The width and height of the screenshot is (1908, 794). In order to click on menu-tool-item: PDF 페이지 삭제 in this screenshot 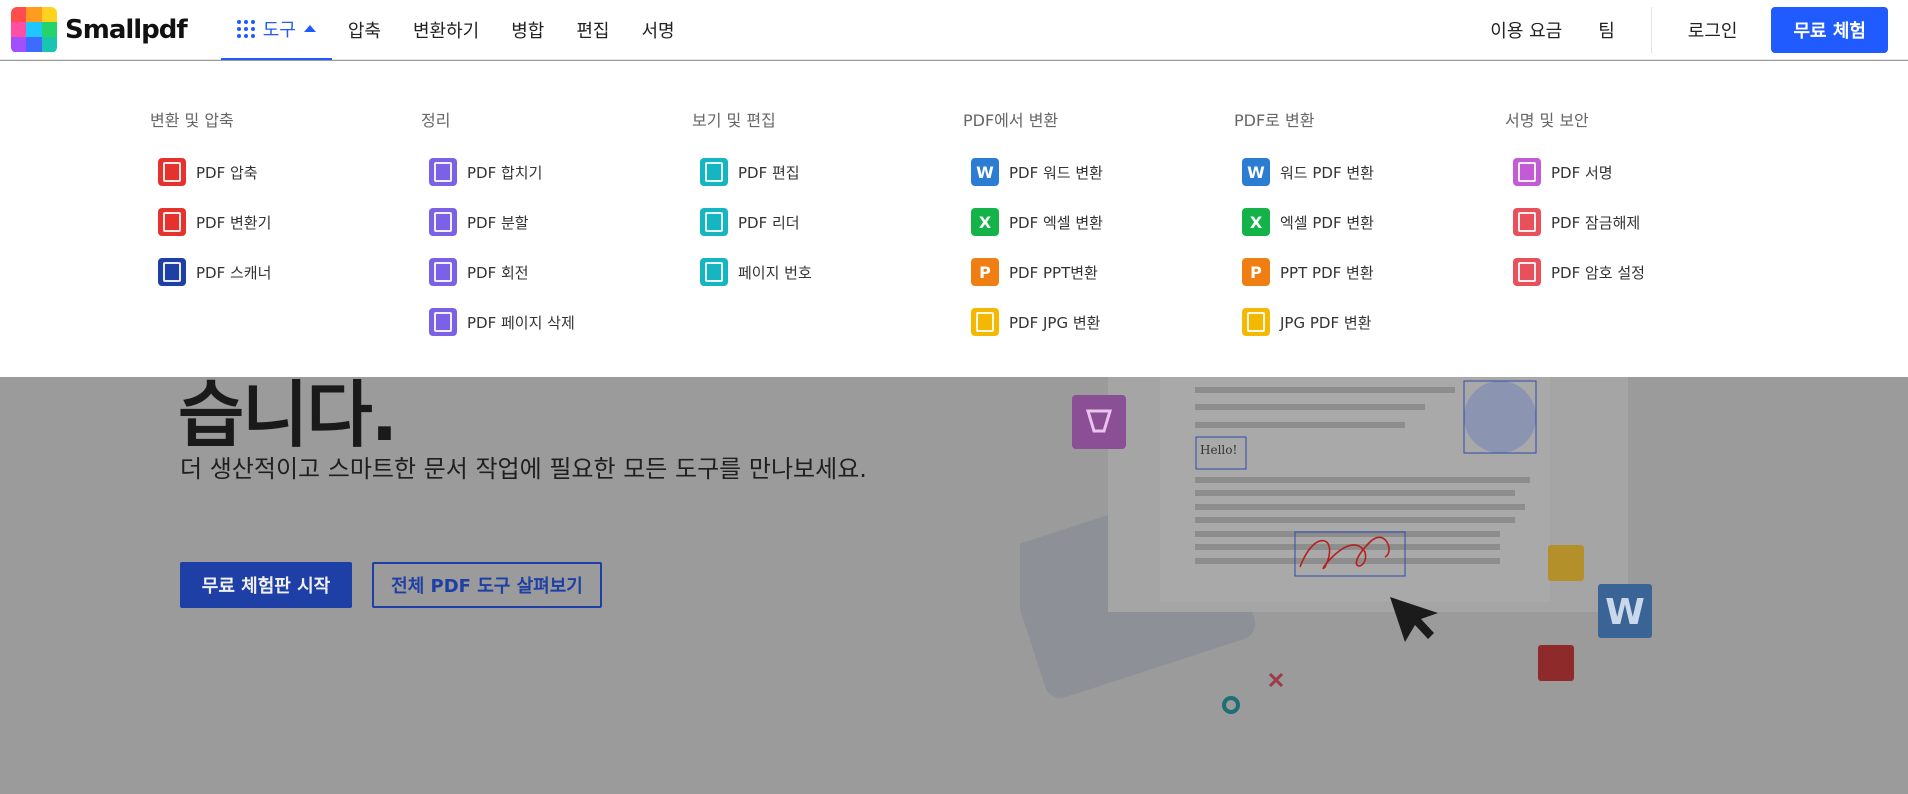, I will do `click(555, 322)`.